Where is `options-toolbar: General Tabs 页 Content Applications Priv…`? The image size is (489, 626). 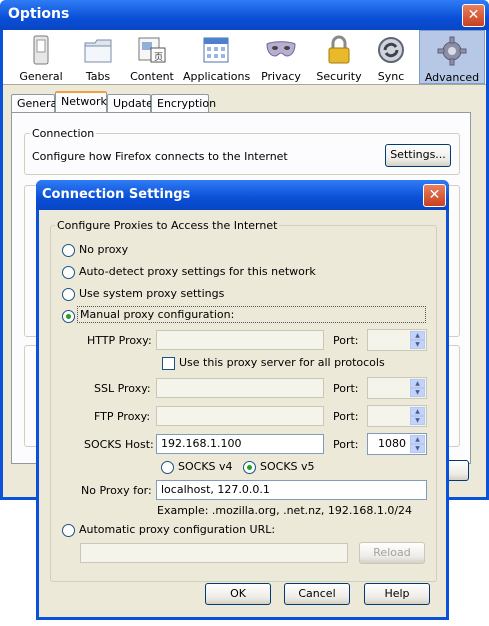 options-toolbar: General Tabs 页 Content Applications Priv… is located at coordinates (244, 57).